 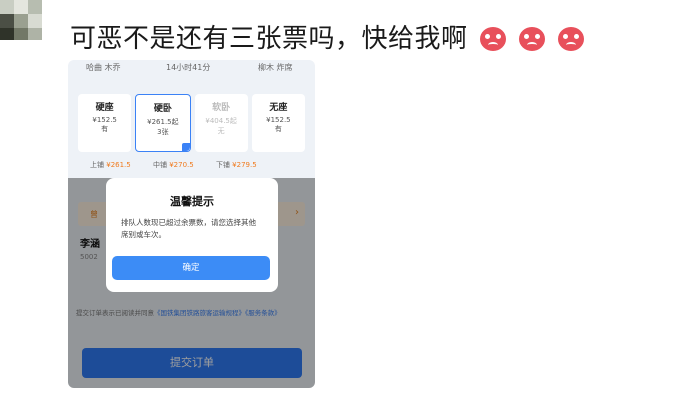 I want to click on warm-tip-dialog: 温馨提示 排队人数现已超过余票数，请您选择其他席别或车次。 确定, so click(x=192, y=235).